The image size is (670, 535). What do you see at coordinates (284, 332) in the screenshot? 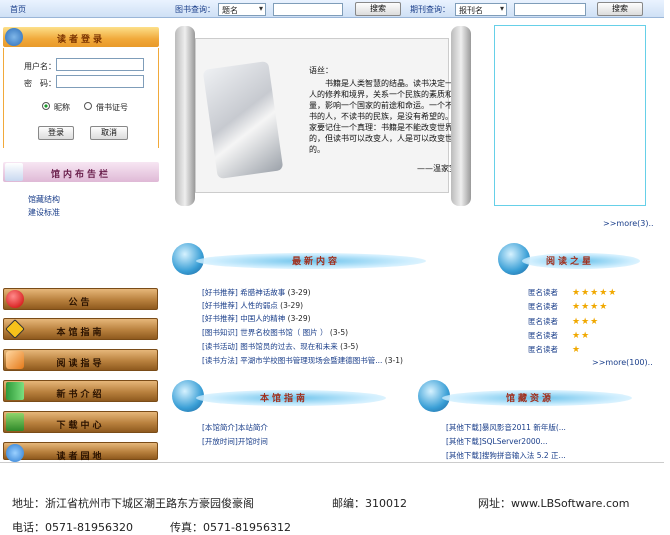
I see `item-title: 世界名校图书馆（ 图片 ）` at bounding box center [284, 332].